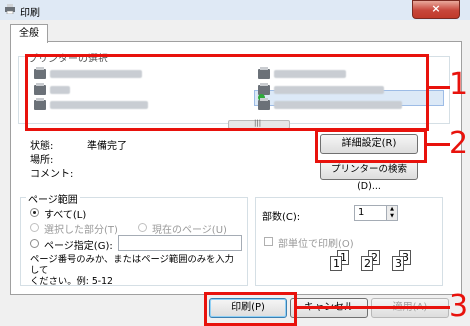 This screenshot has height=326, width=470. Describe the element at coordinates (10, 9) in the screenshot. I see `printer-icon` at that location.